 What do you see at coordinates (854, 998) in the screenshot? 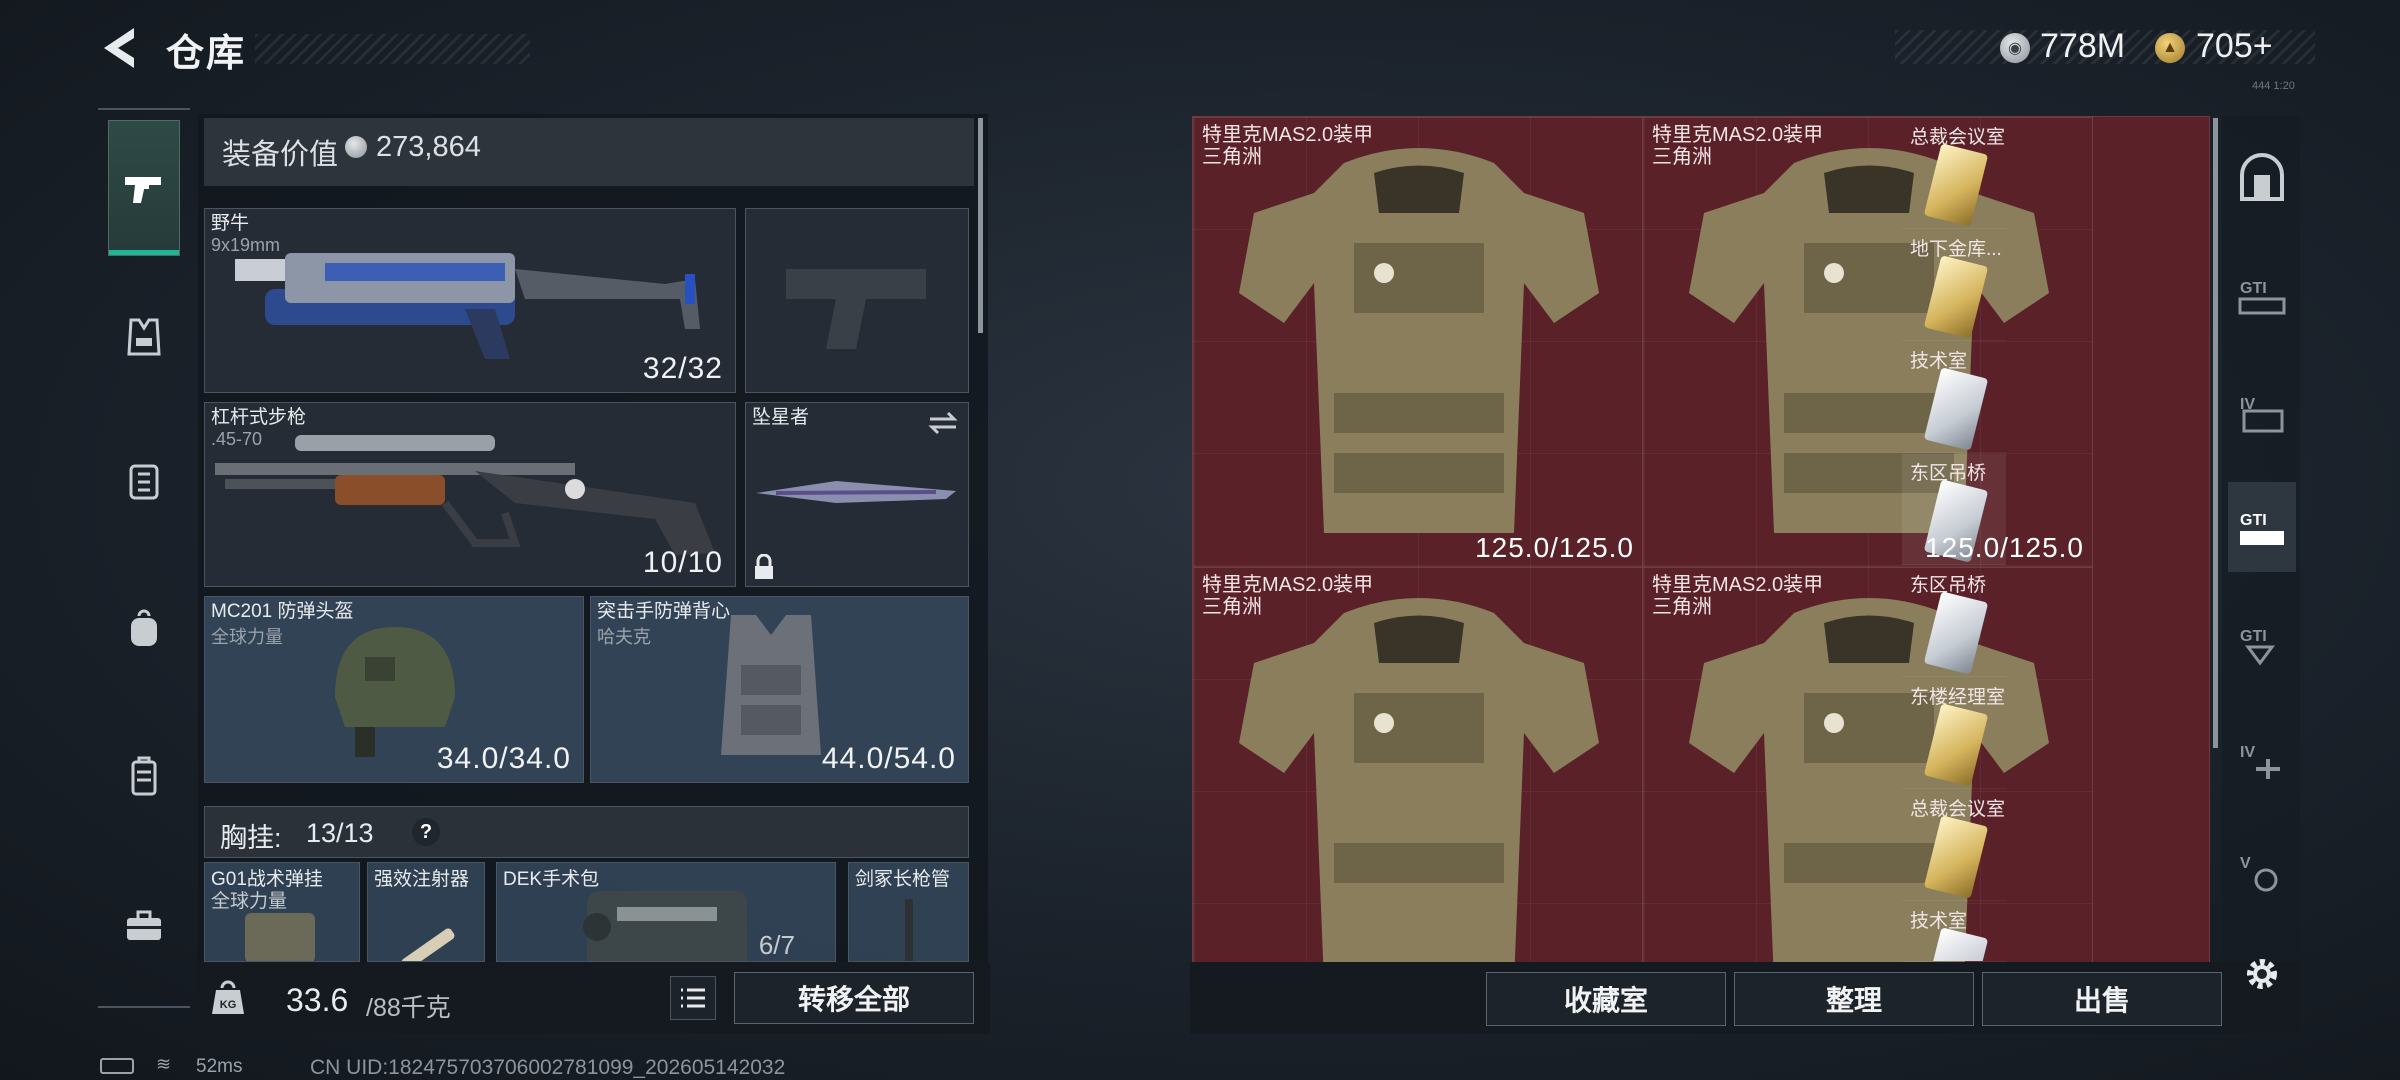
I see `transfer-all-button: 转移全部` at bounding box center [854, 998].